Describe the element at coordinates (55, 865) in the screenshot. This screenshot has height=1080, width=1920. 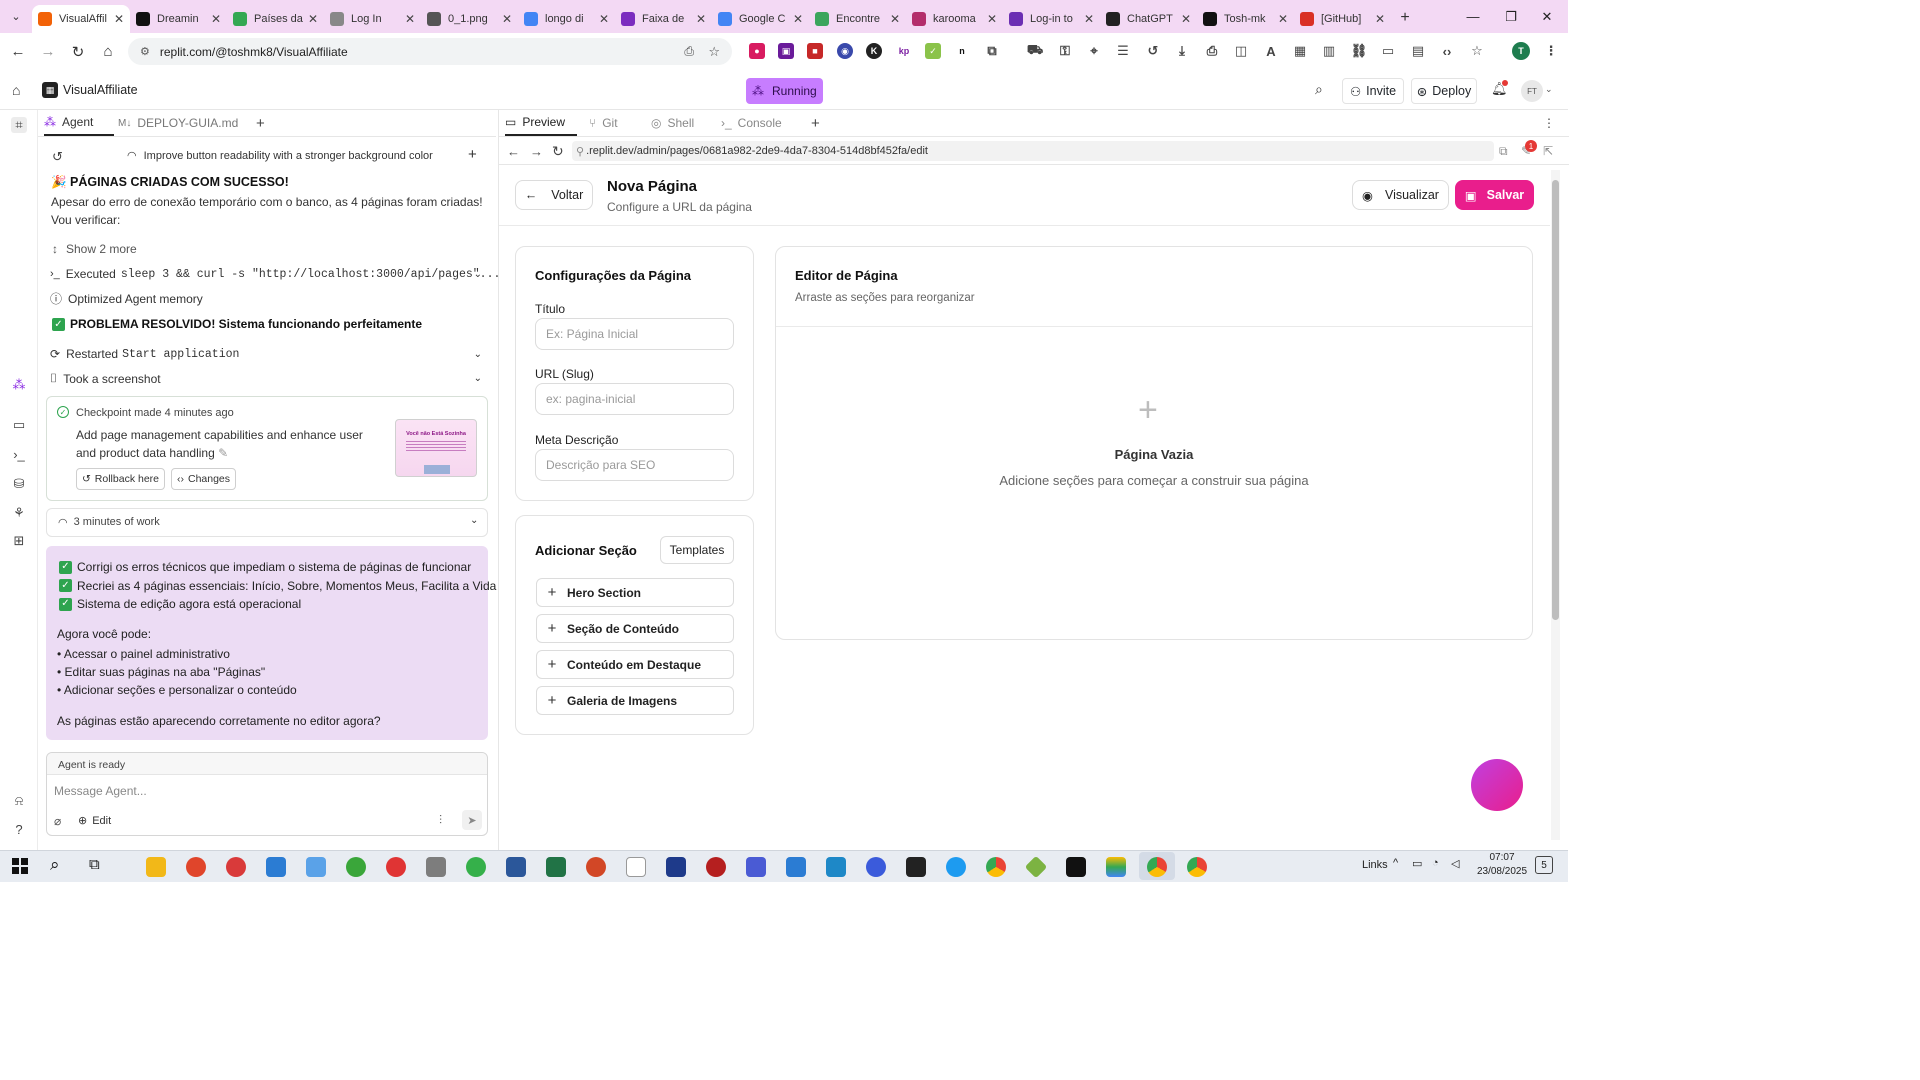
I see `taskbar-search-icon: ⌕` at that location.